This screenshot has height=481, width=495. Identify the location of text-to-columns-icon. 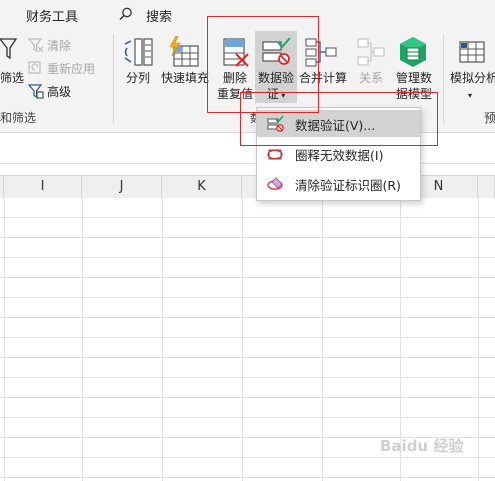
(138, 52).